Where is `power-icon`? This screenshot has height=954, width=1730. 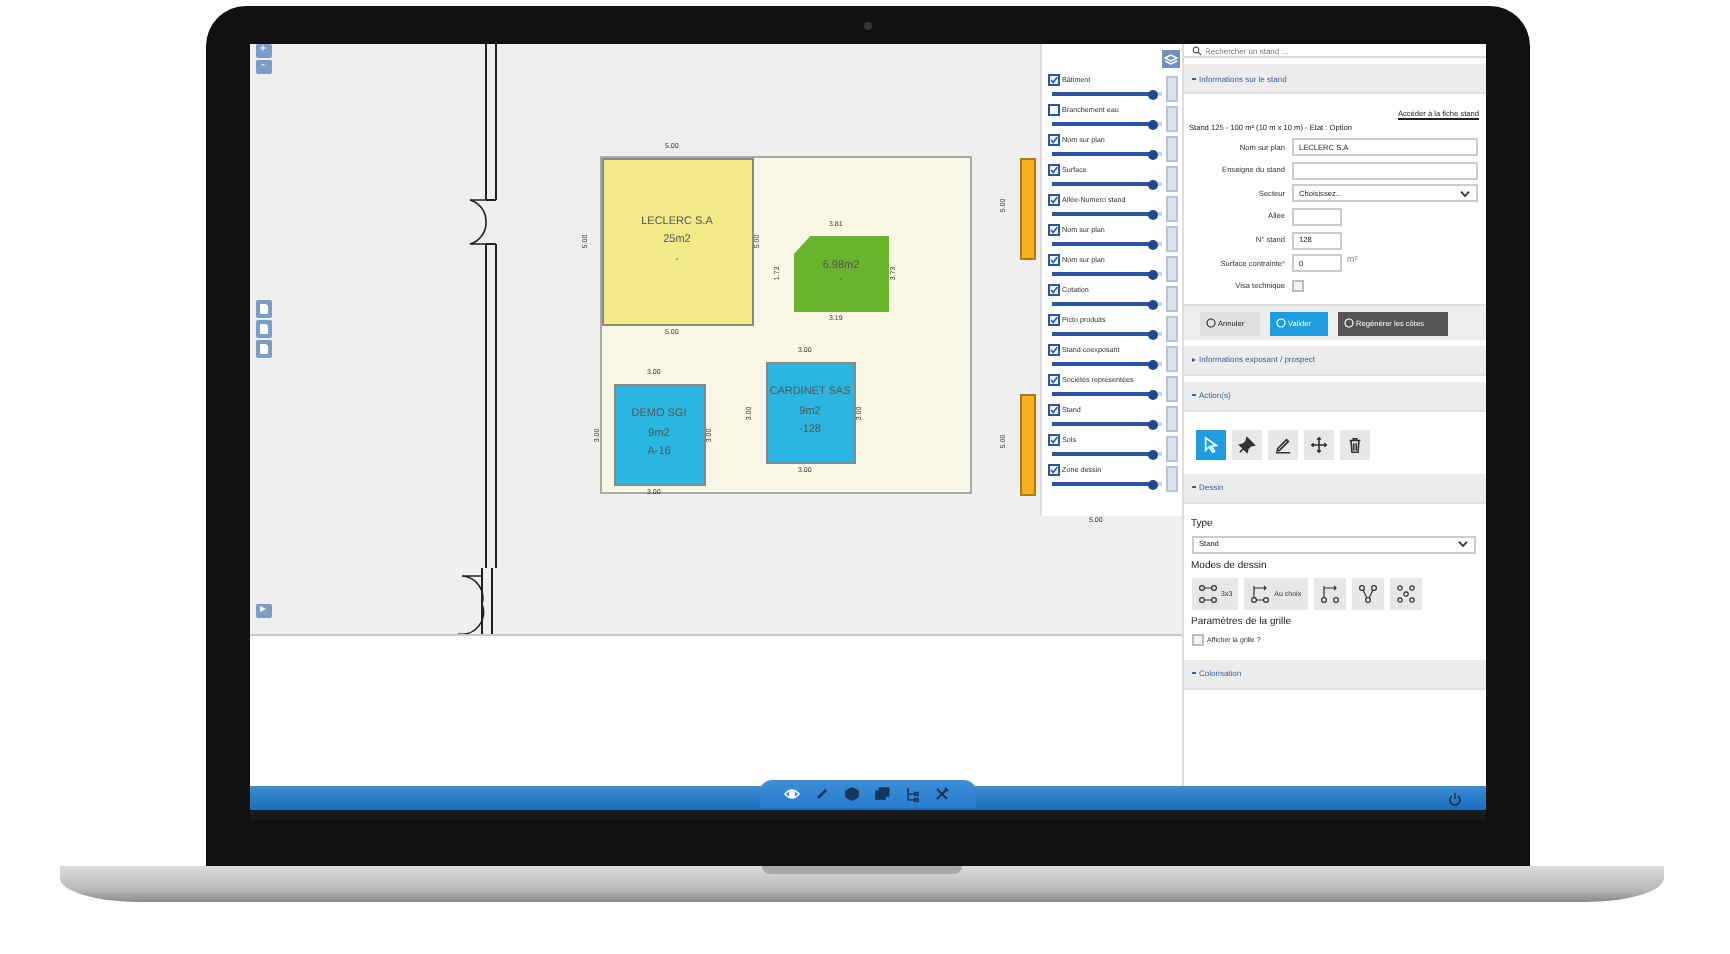
power-icon is located at coordinates (1454, 799).